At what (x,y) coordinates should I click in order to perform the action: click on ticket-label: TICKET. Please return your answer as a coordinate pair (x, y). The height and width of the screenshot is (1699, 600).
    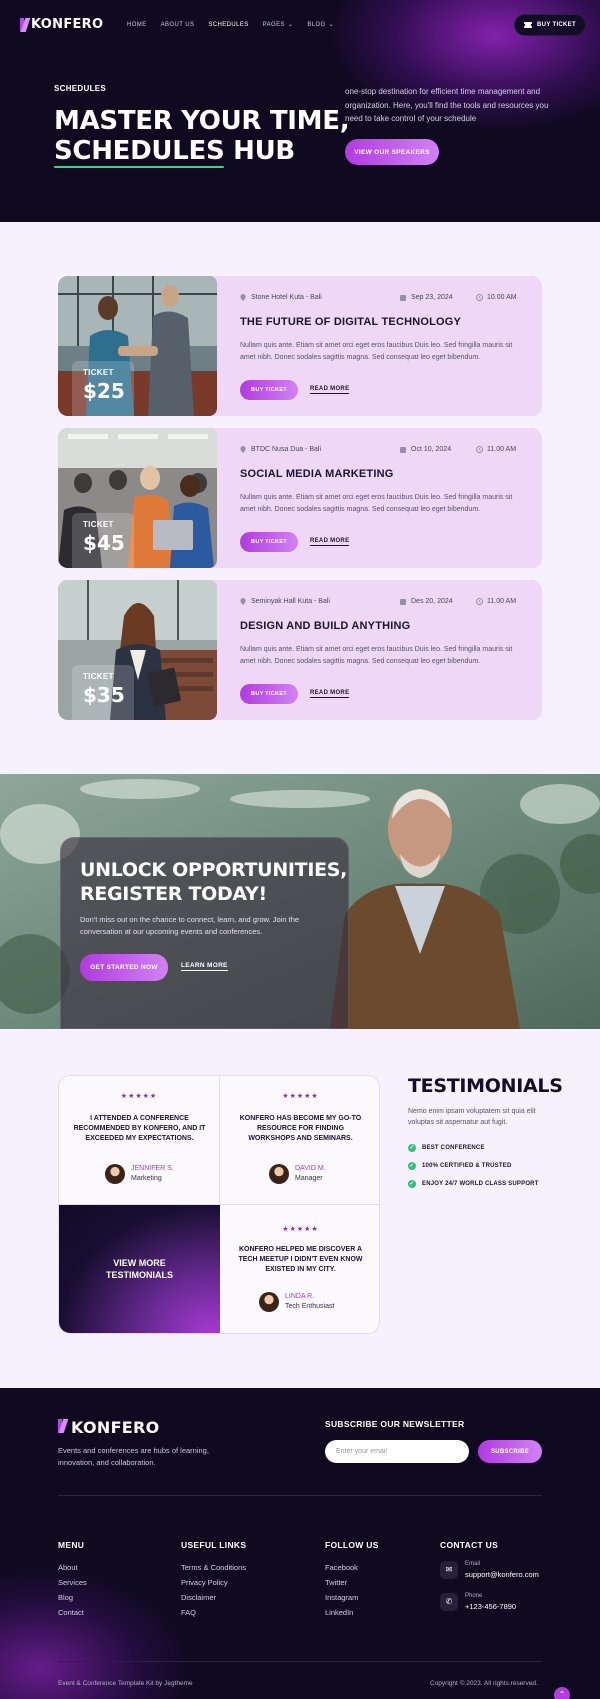
    Looking at the image, I should click on (98, 372).